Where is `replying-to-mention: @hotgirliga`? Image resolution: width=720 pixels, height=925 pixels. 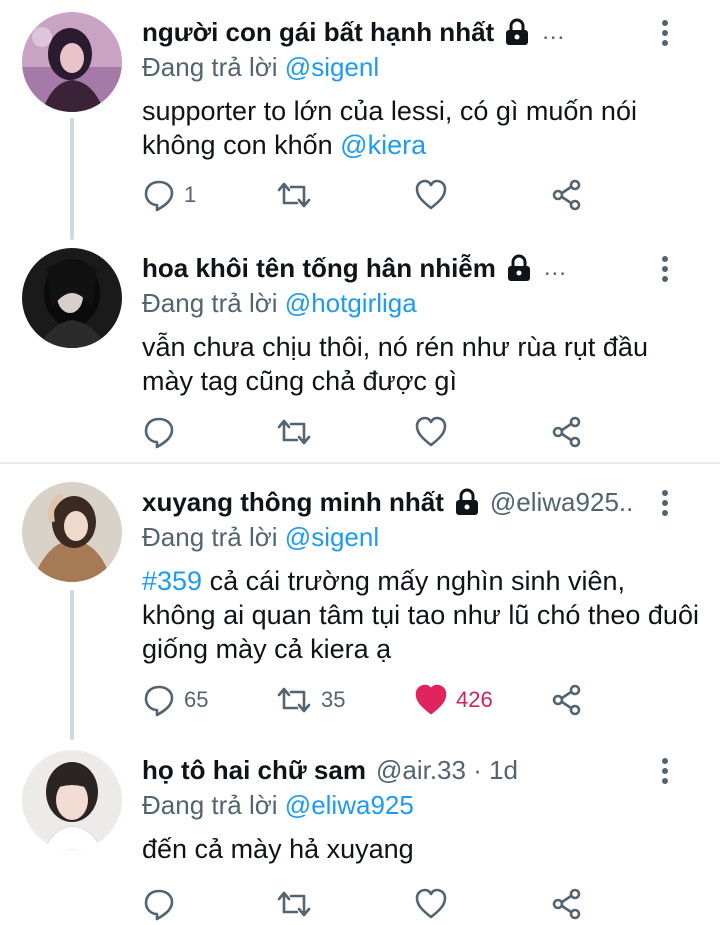
replying-to-mention: @hotgirliga is located at coordinates (351, 303).